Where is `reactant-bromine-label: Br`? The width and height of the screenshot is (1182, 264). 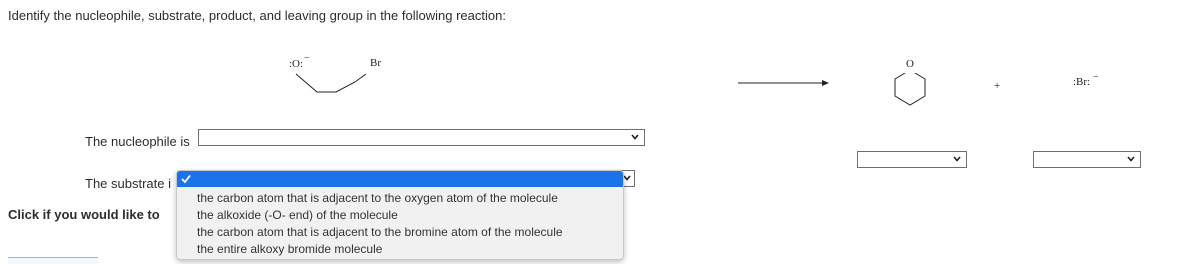
reactant-bromine-label: Br is located at coordinates (375, 63).